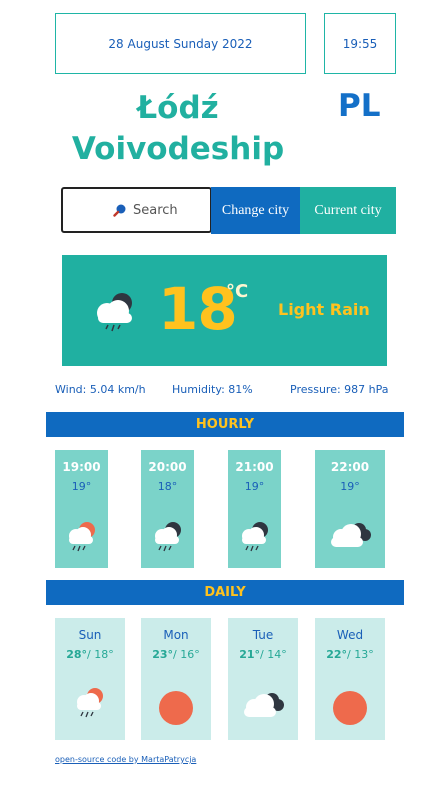 The width and height of the screenshot is (440, 792). I want to click on time-box: 19:55, so click(360, 43).